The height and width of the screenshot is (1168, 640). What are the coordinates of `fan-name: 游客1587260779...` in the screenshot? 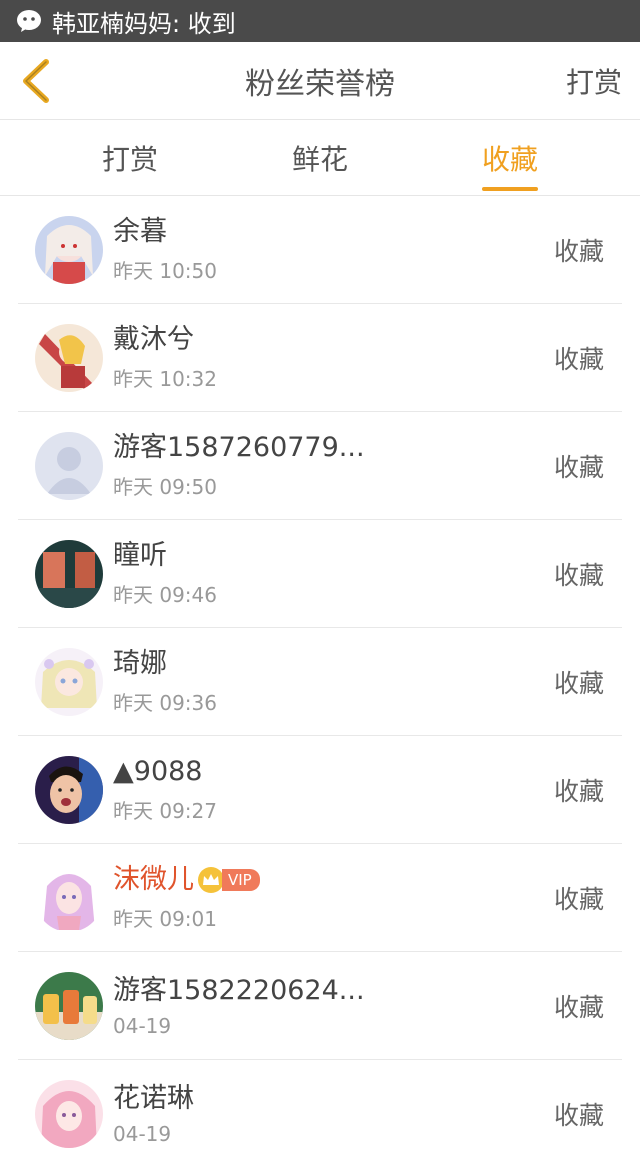 It's located at (239, 447).